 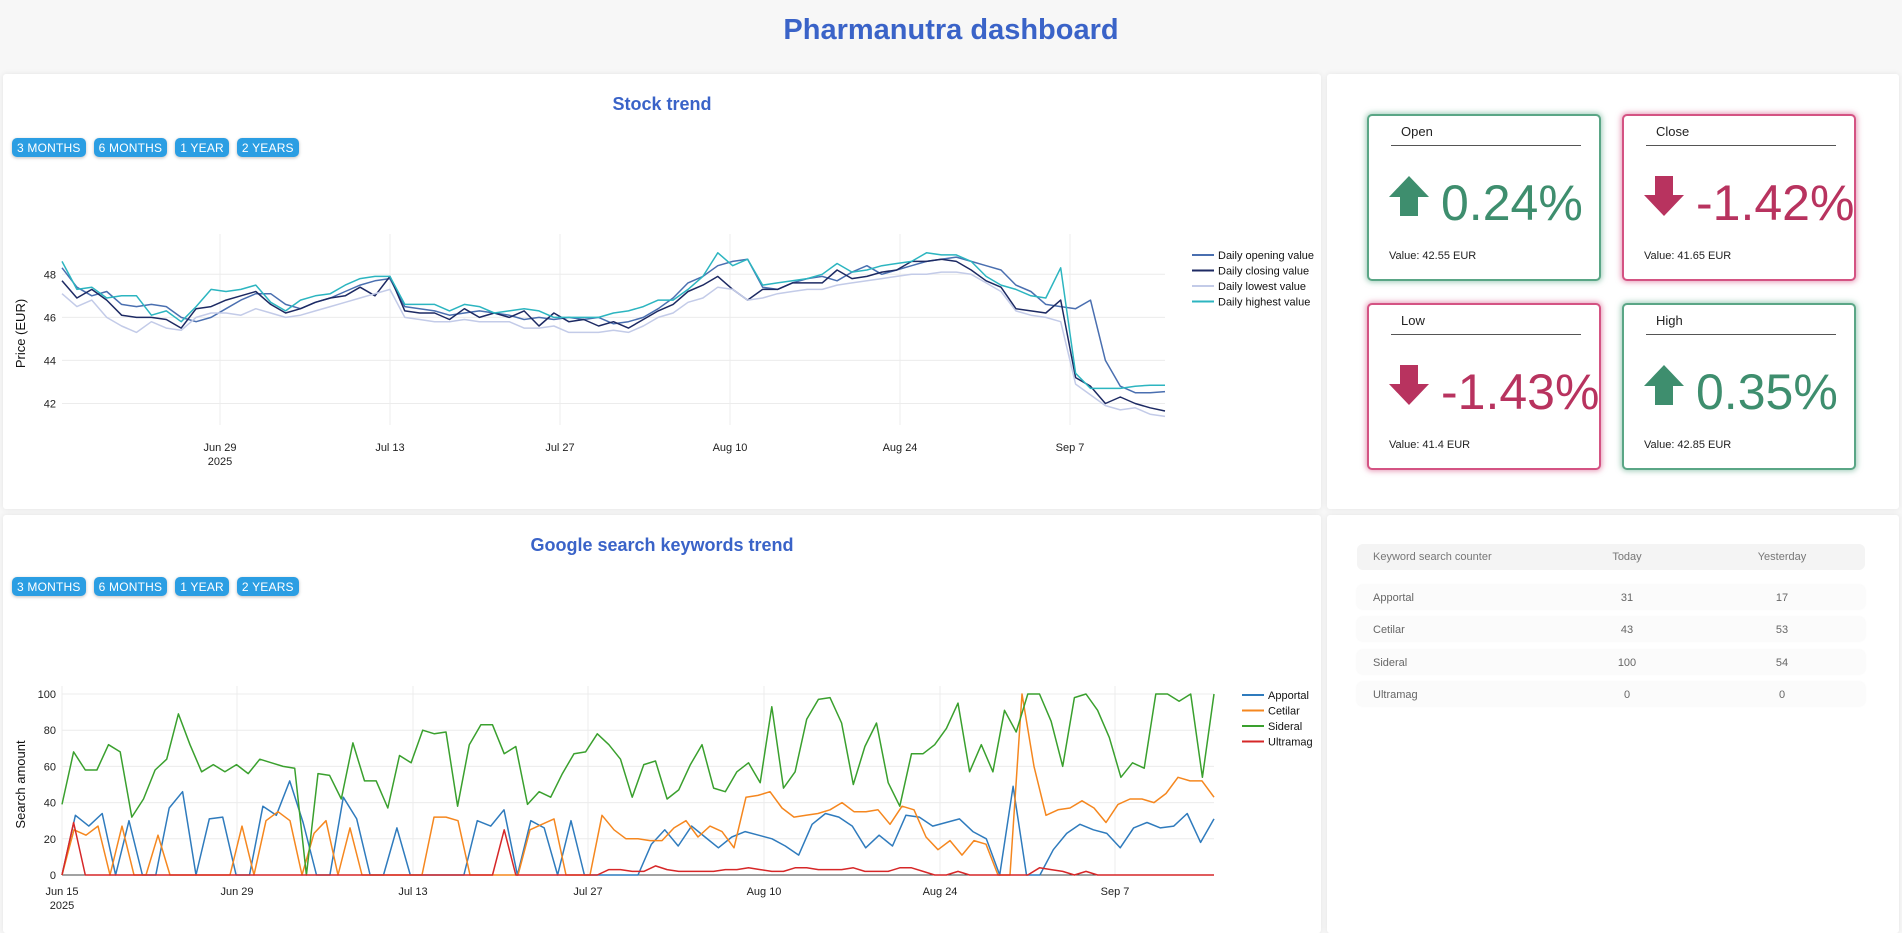 What do you see at coordinates (1611, 557) in the screenshot?
I see `keyword-table-header: Keyword search counter Today Yesterday` at bounding box center [1611, 557].